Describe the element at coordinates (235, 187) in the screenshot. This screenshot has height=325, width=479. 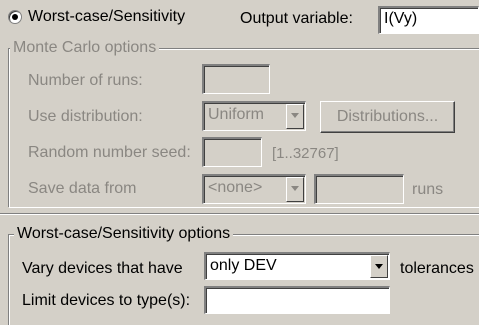
I see `save-data-value: <none>` at that location.